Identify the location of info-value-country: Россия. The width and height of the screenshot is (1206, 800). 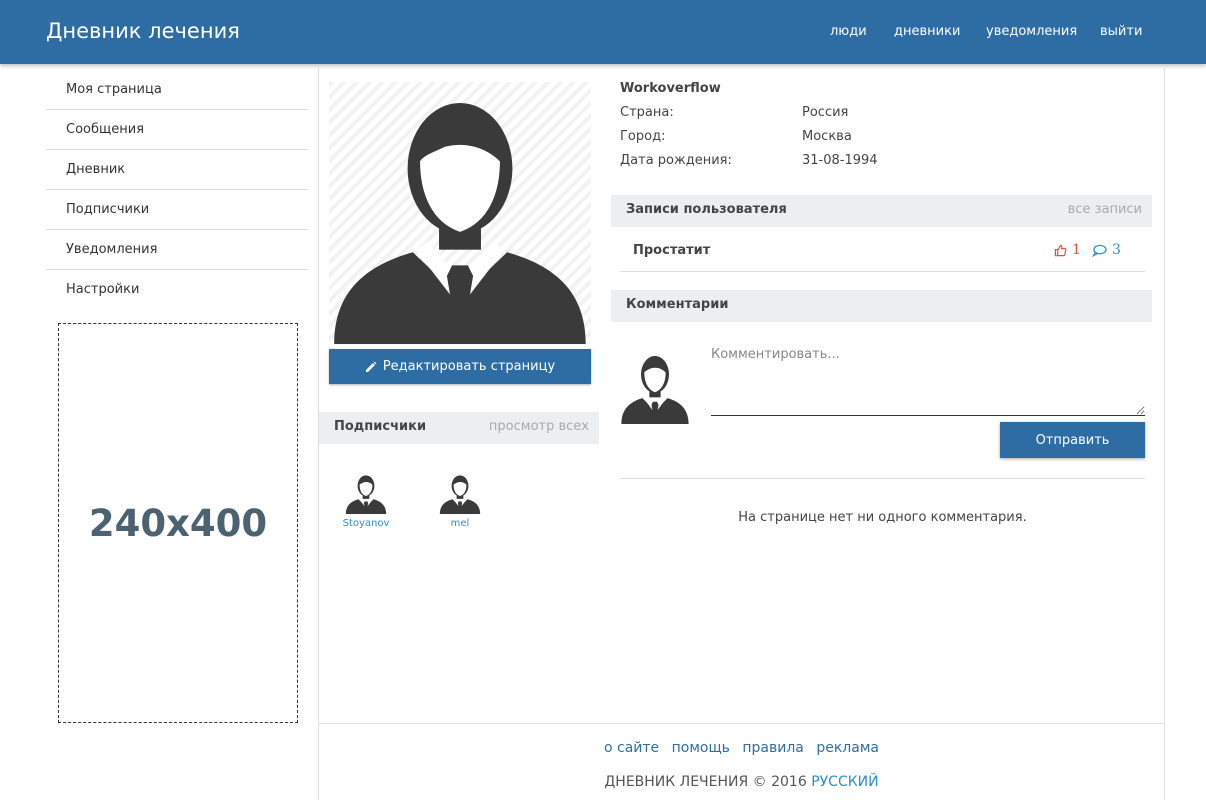
(825, 112).